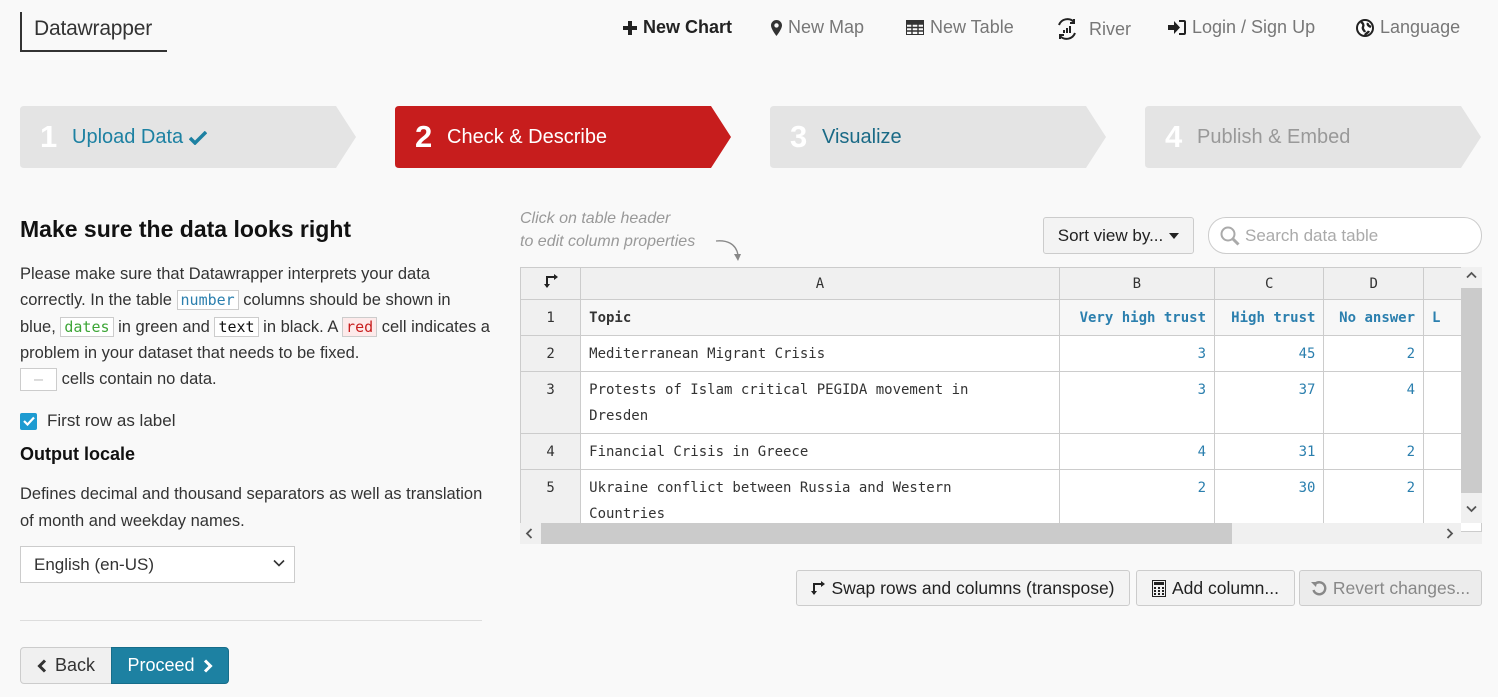  Describe the element at coordinates (251, 620) in the screenshot. I see `divider` at that location.